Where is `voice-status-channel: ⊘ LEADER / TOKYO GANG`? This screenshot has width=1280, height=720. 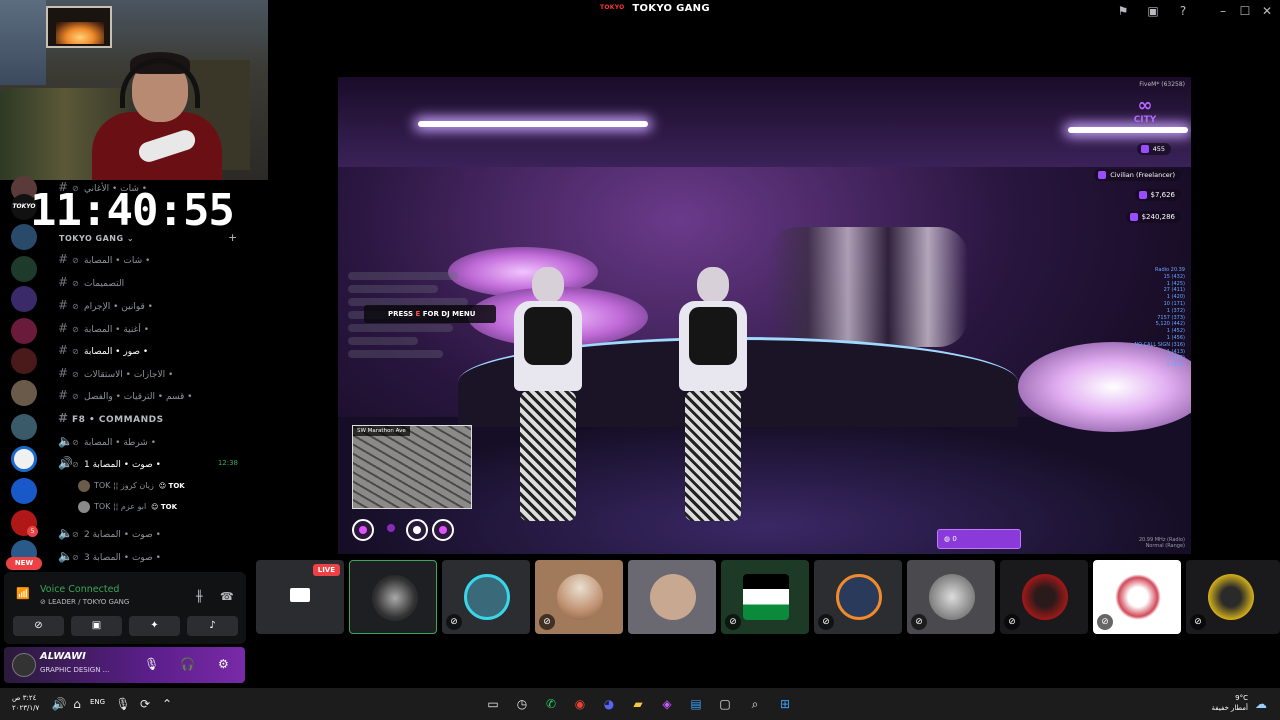 voice-status-channel: ⊘ LEADER / TOKYO GANG is located at coordinates (84, 602).